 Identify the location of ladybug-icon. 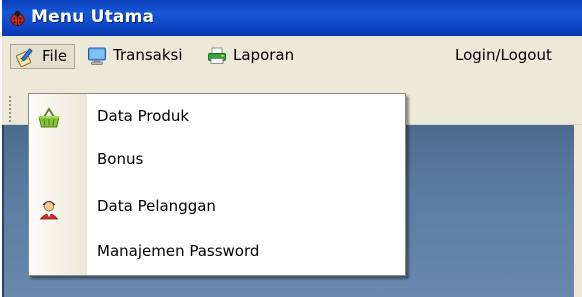
(17, 18).